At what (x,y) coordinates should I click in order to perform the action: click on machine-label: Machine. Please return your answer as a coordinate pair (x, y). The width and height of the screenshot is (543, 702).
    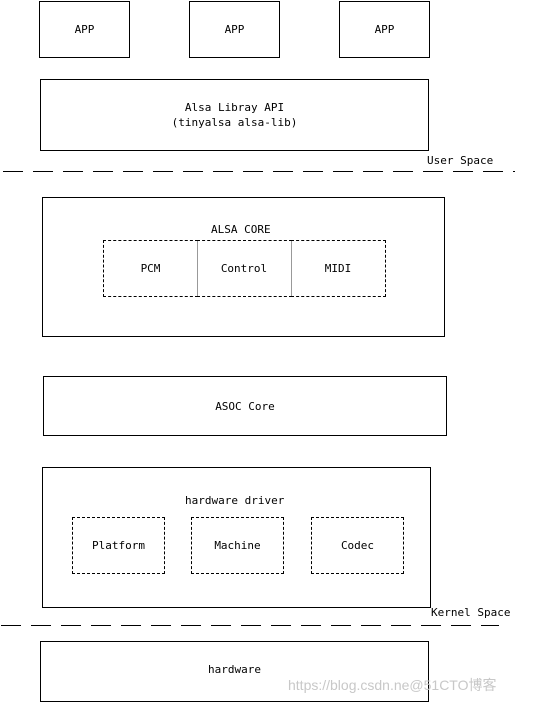
    Looking at the image, I should click on (237, 545).